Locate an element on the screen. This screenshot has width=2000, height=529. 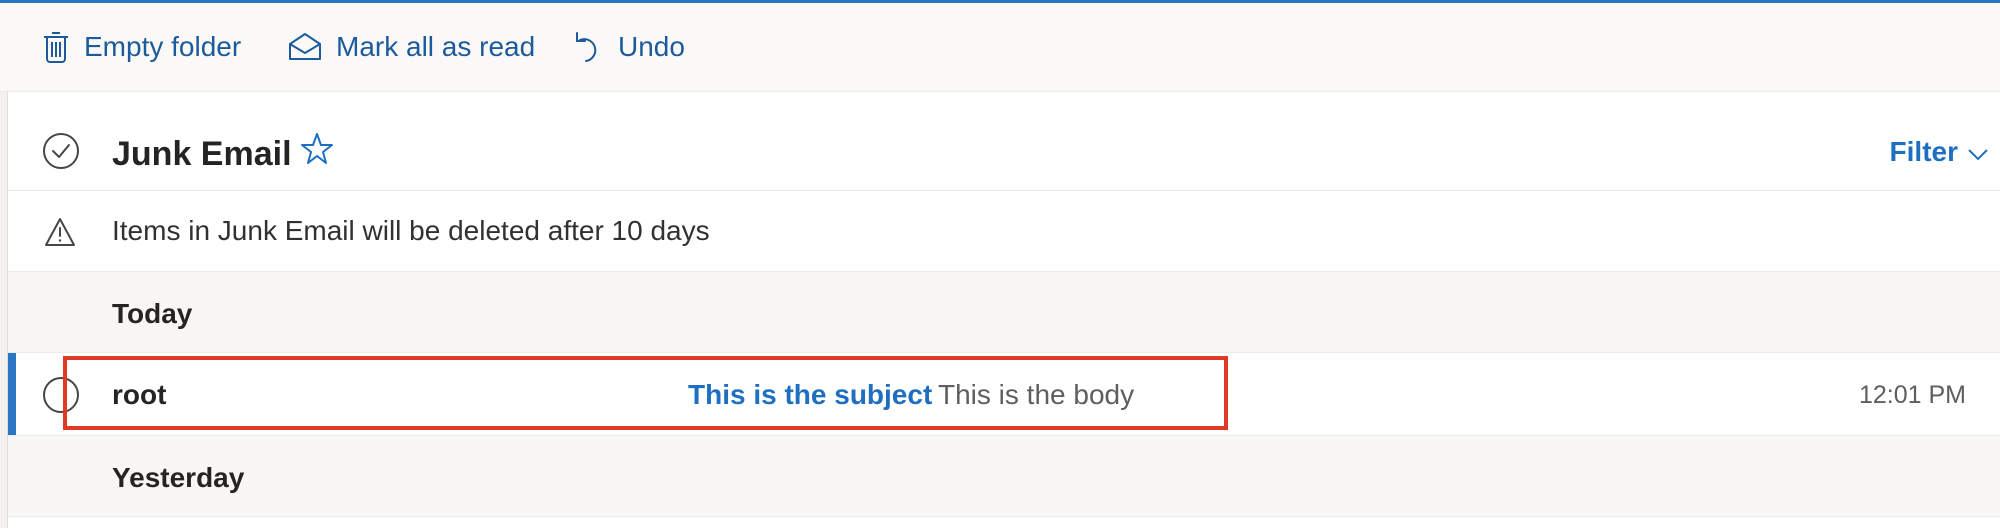
left-gutter is located at coordinates (4, 310).